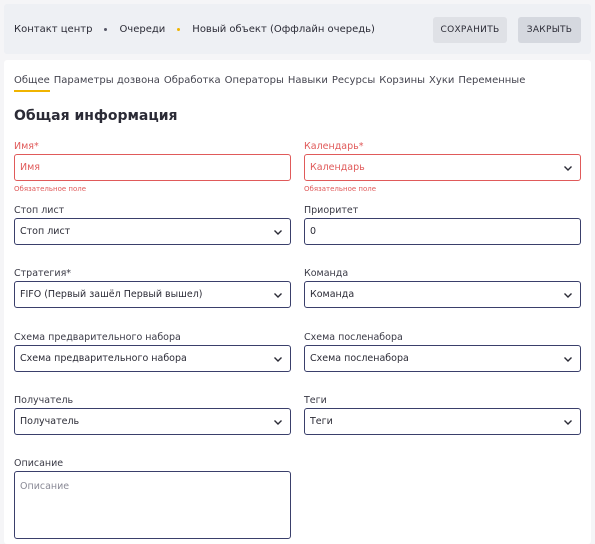 The width and height of the screenshot is (595, 544). What do you see at coordinates (442, 231) in the screenshot?
I see `priority-input: 0` at bounding box center [442, 231].